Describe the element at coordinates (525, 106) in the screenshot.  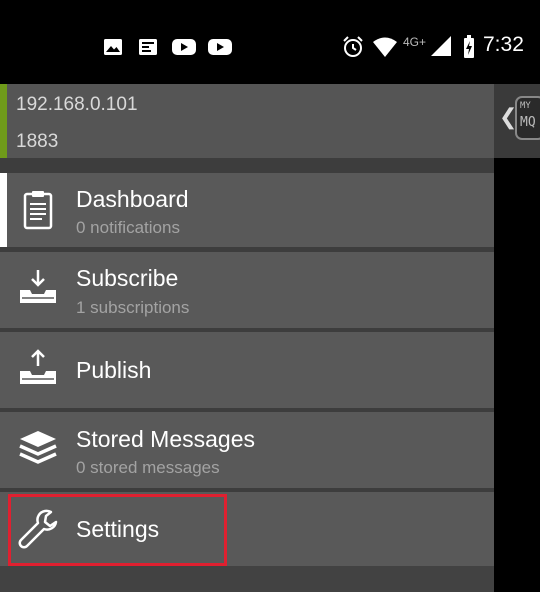
I see `logo-text-top: MY` at that location.